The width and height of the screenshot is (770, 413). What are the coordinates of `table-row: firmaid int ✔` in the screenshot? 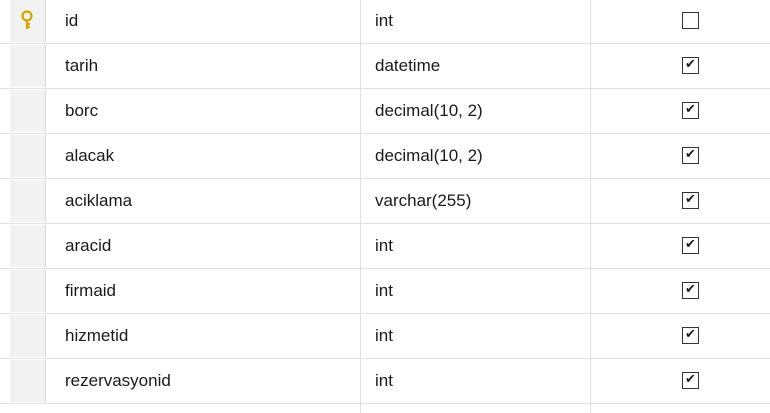 It's located at (385, 291).